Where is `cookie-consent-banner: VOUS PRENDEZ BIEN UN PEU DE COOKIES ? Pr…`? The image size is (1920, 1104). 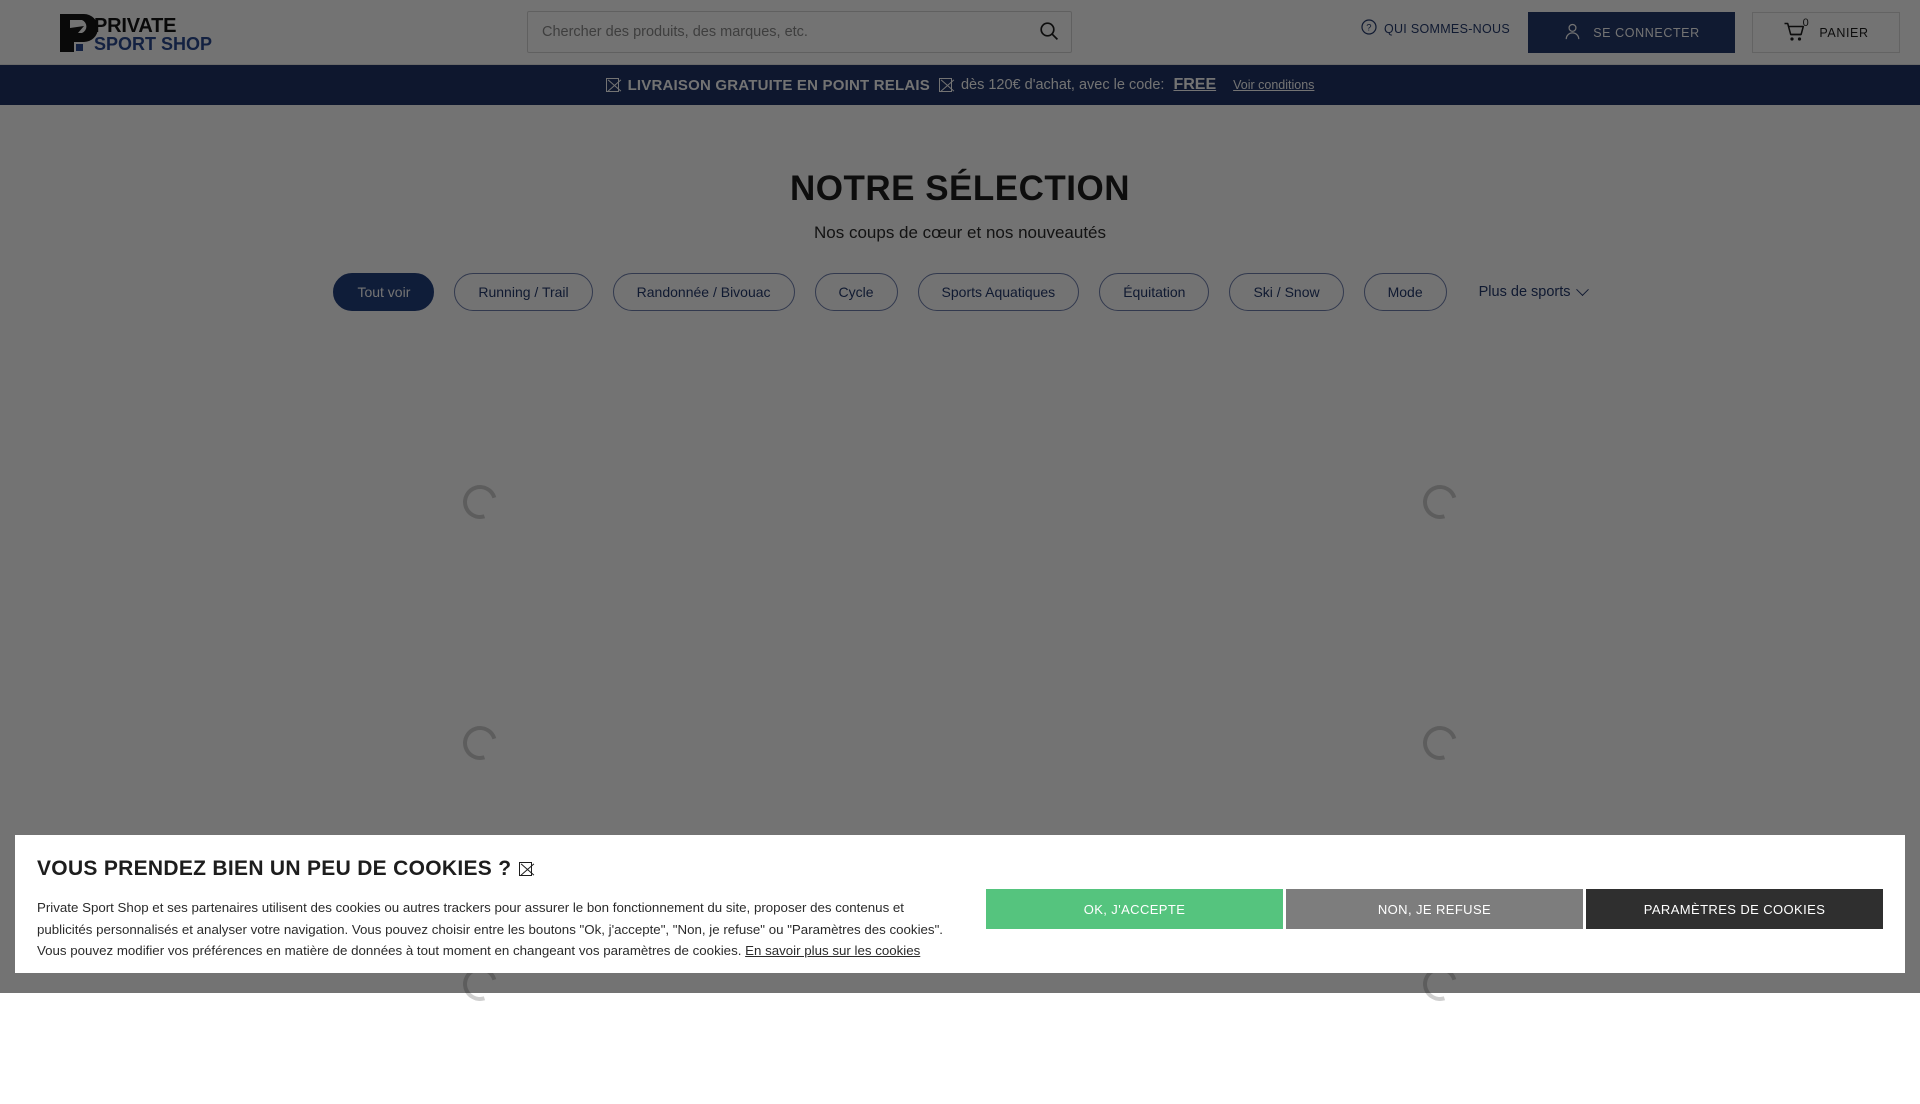
cookie-consent-banner: VOUS PRENDEZ BIEN UN PEU DE COOKIES ? Pr… is located at coordinates (960, 904).